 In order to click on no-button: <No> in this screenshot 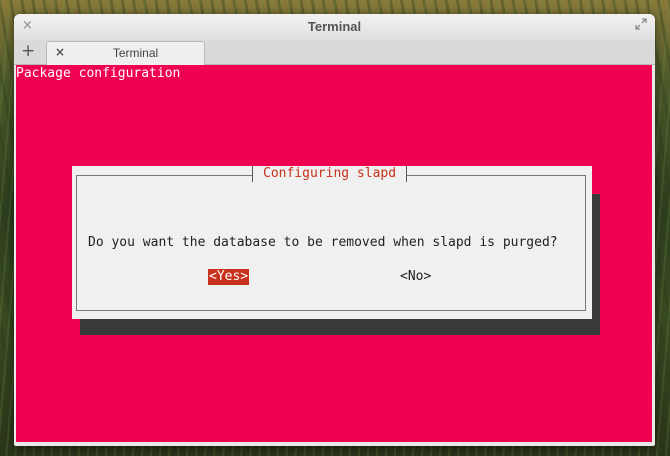, I will do `click(415, 277)`.